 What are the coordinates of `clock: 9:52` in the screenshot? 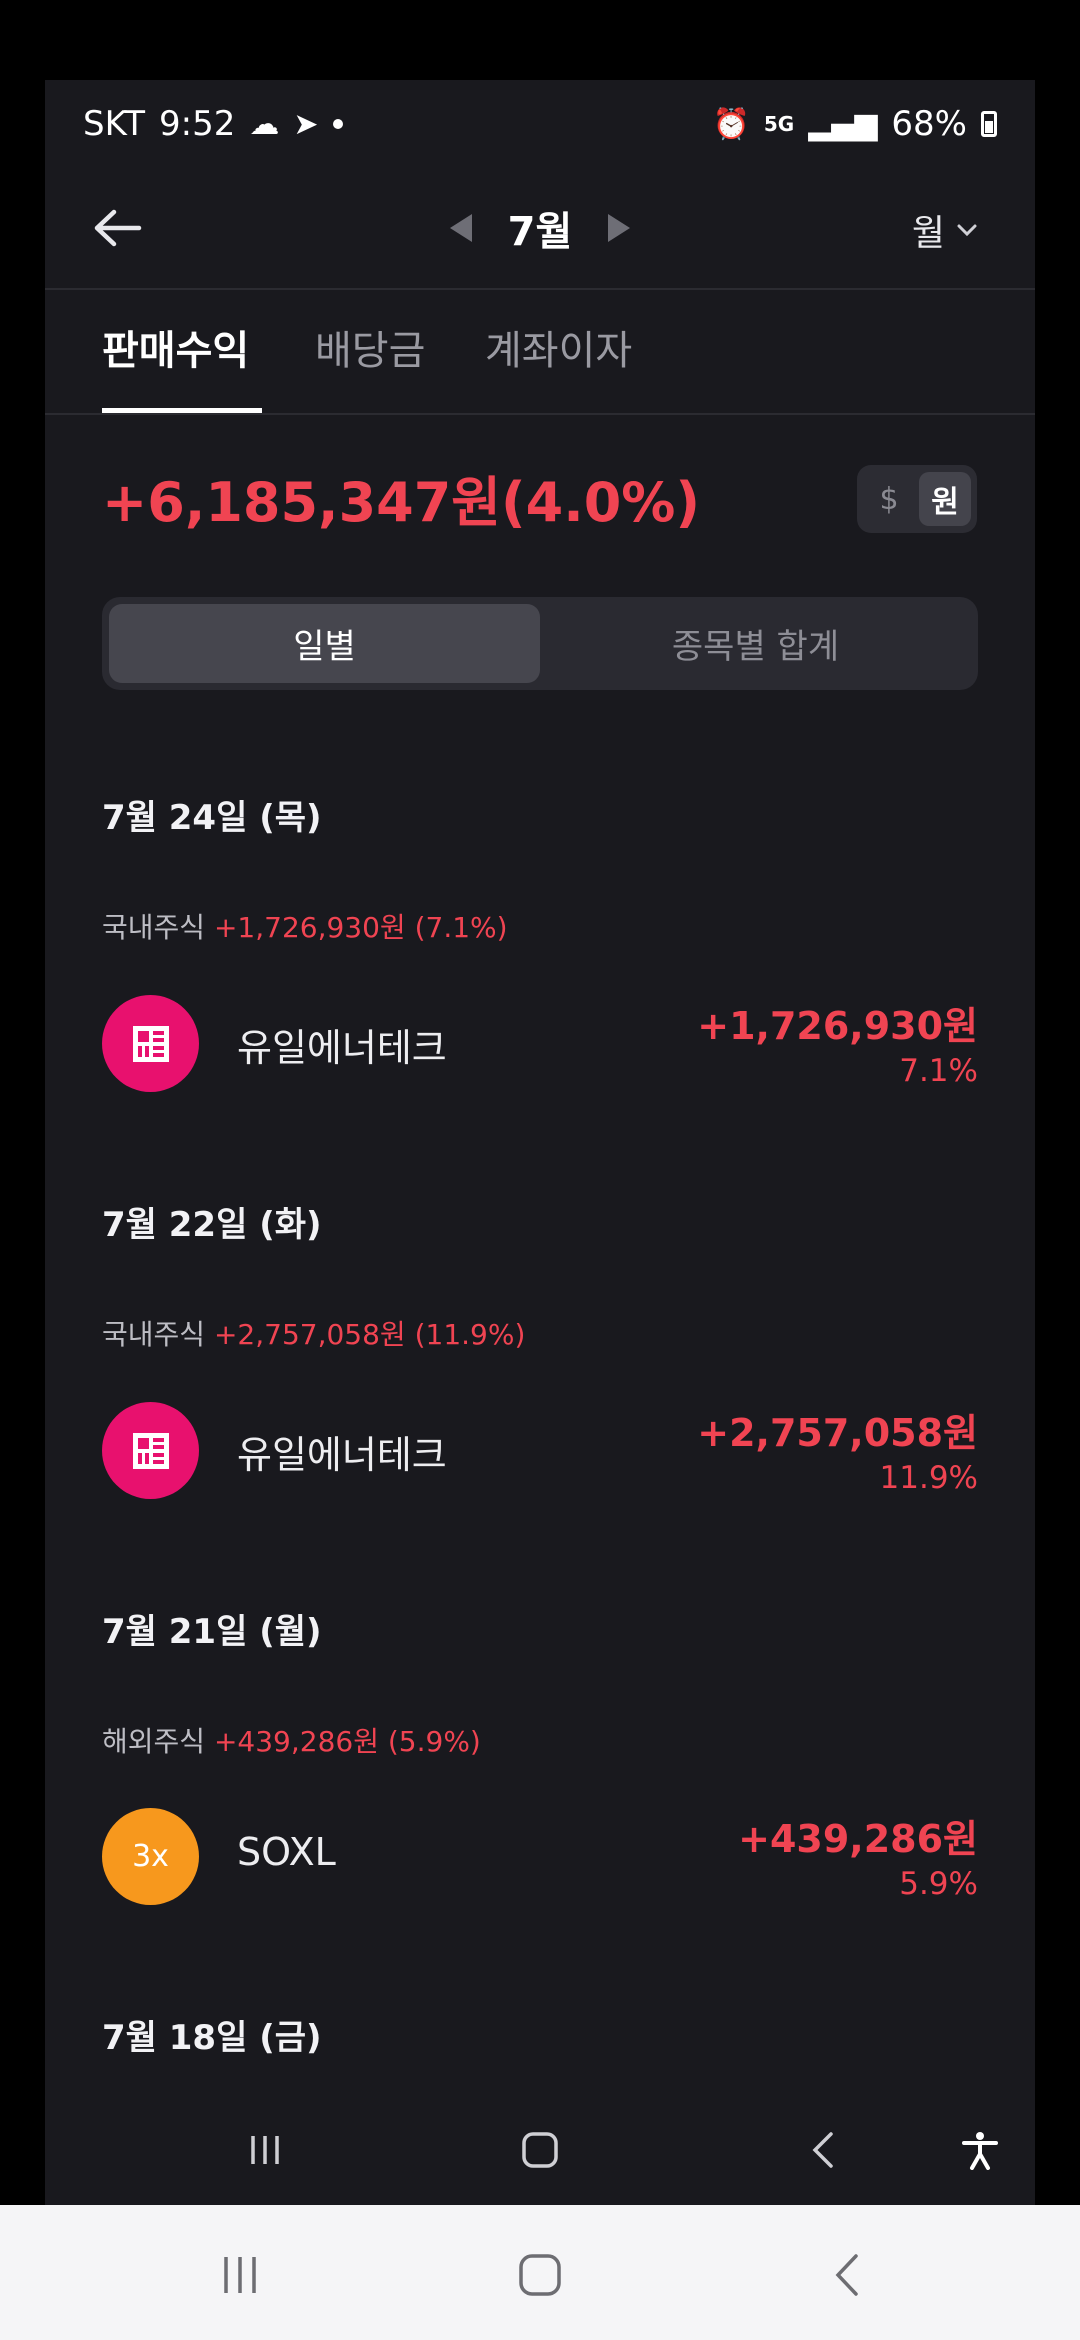 It's located at (197, 124).